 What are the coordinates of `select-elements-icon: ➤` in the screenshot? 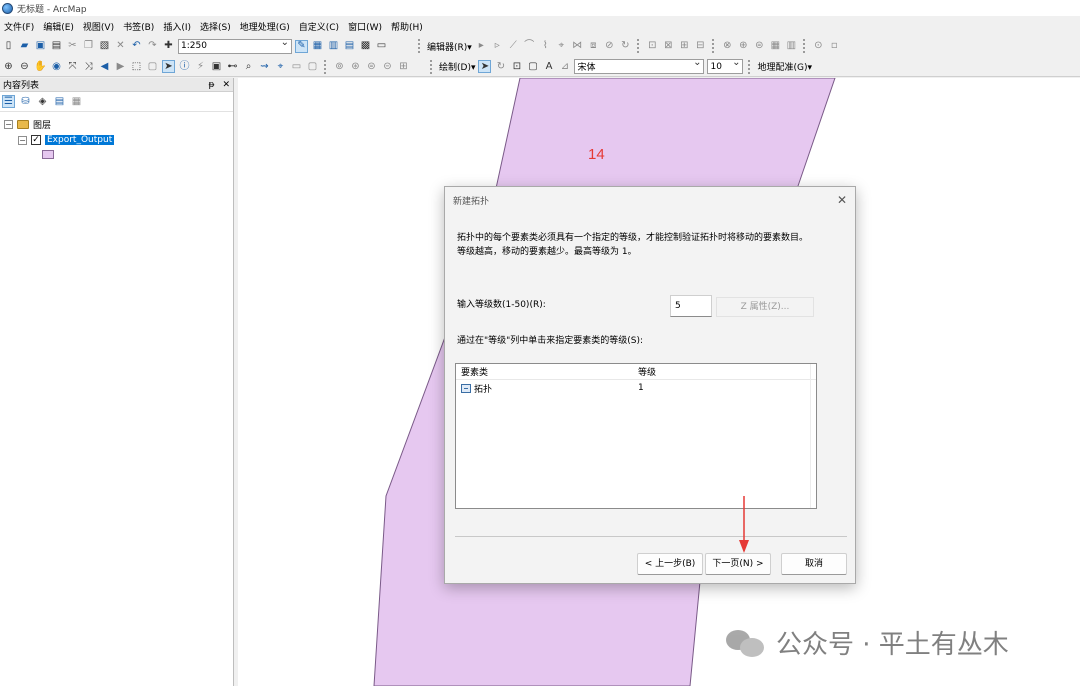 It's located at (168, 66).